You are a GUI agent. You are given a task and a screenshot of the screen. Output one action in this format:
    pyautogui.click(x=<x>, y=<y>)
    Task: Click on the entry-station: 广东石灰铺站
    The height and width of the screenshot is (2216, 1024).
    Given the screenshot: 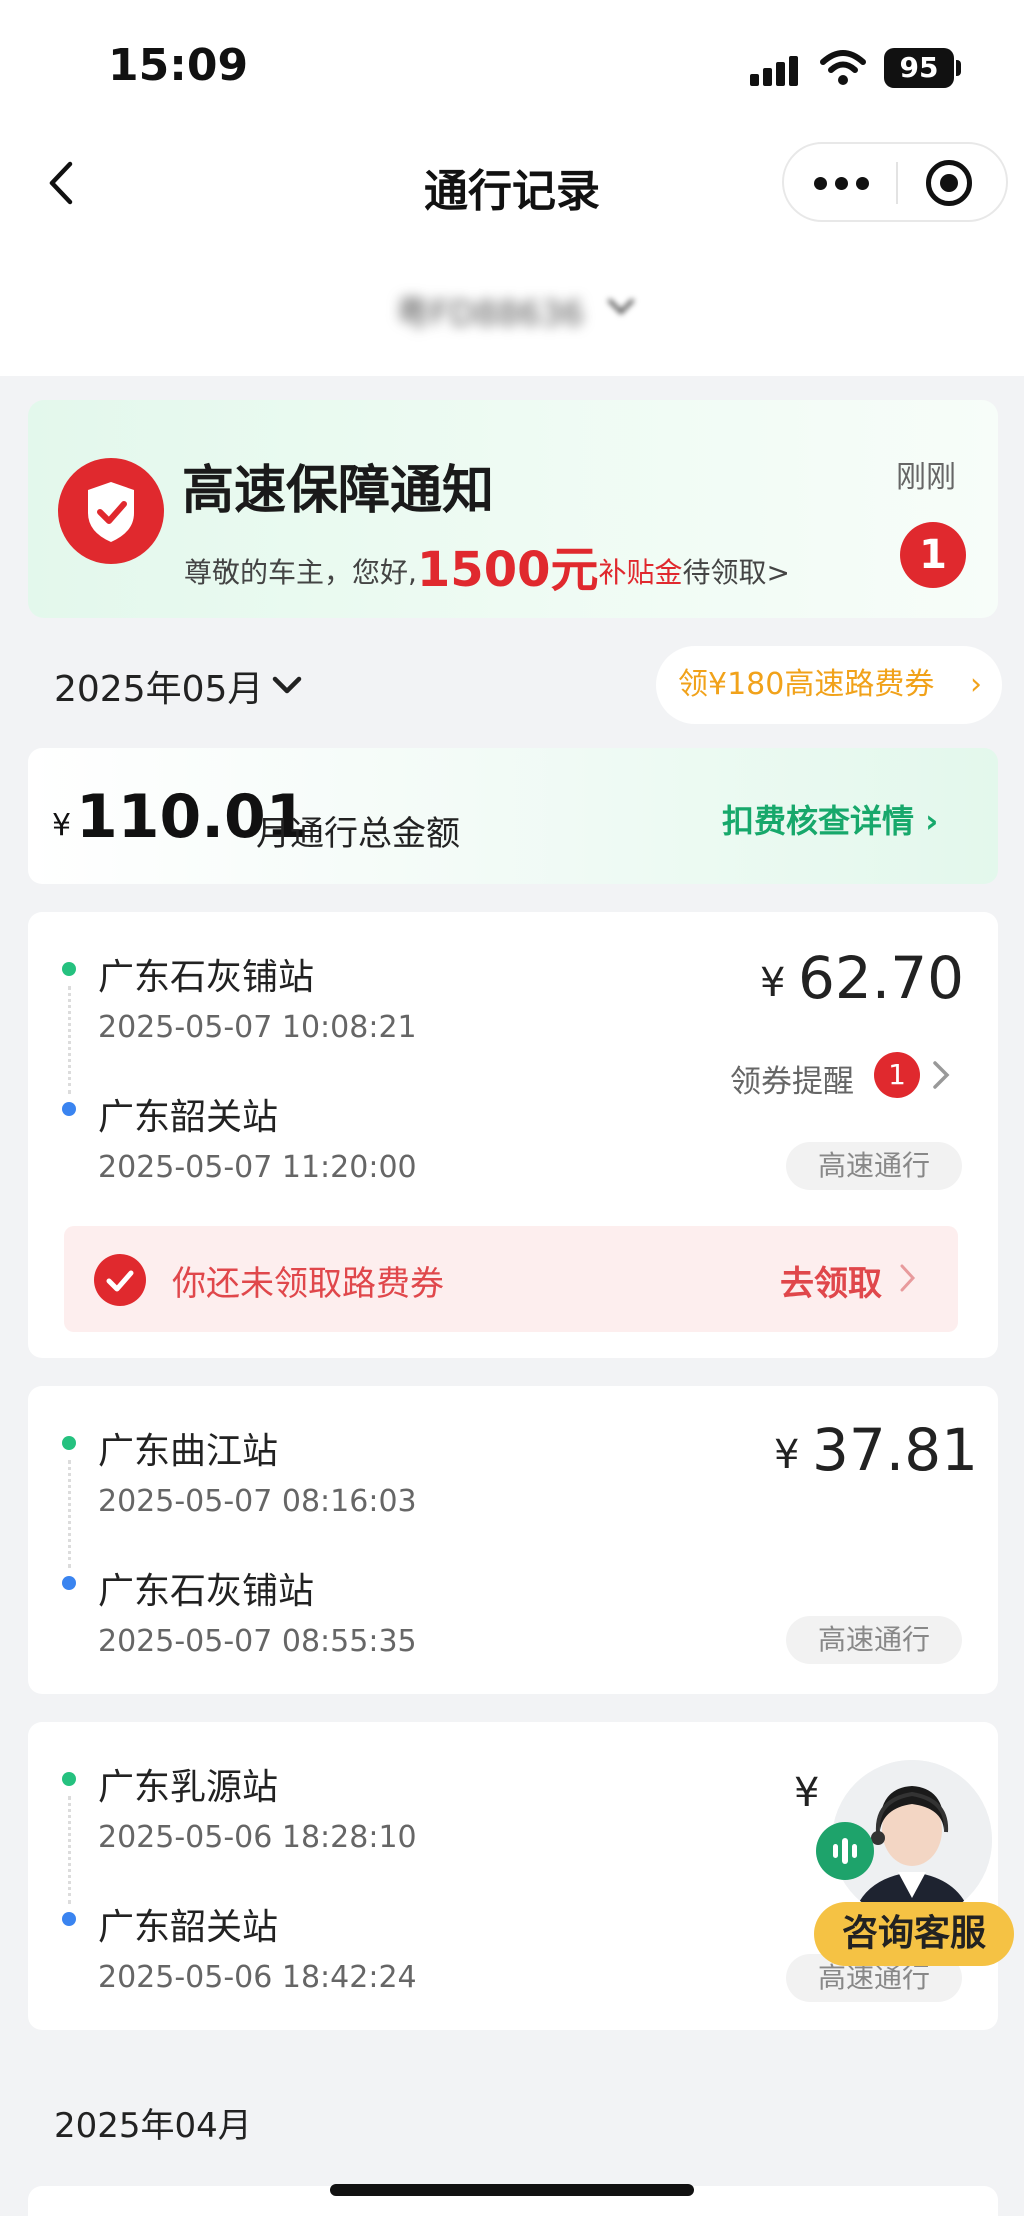 What is the action you would take?
    pyautogui.click(x=206, y=977)
    